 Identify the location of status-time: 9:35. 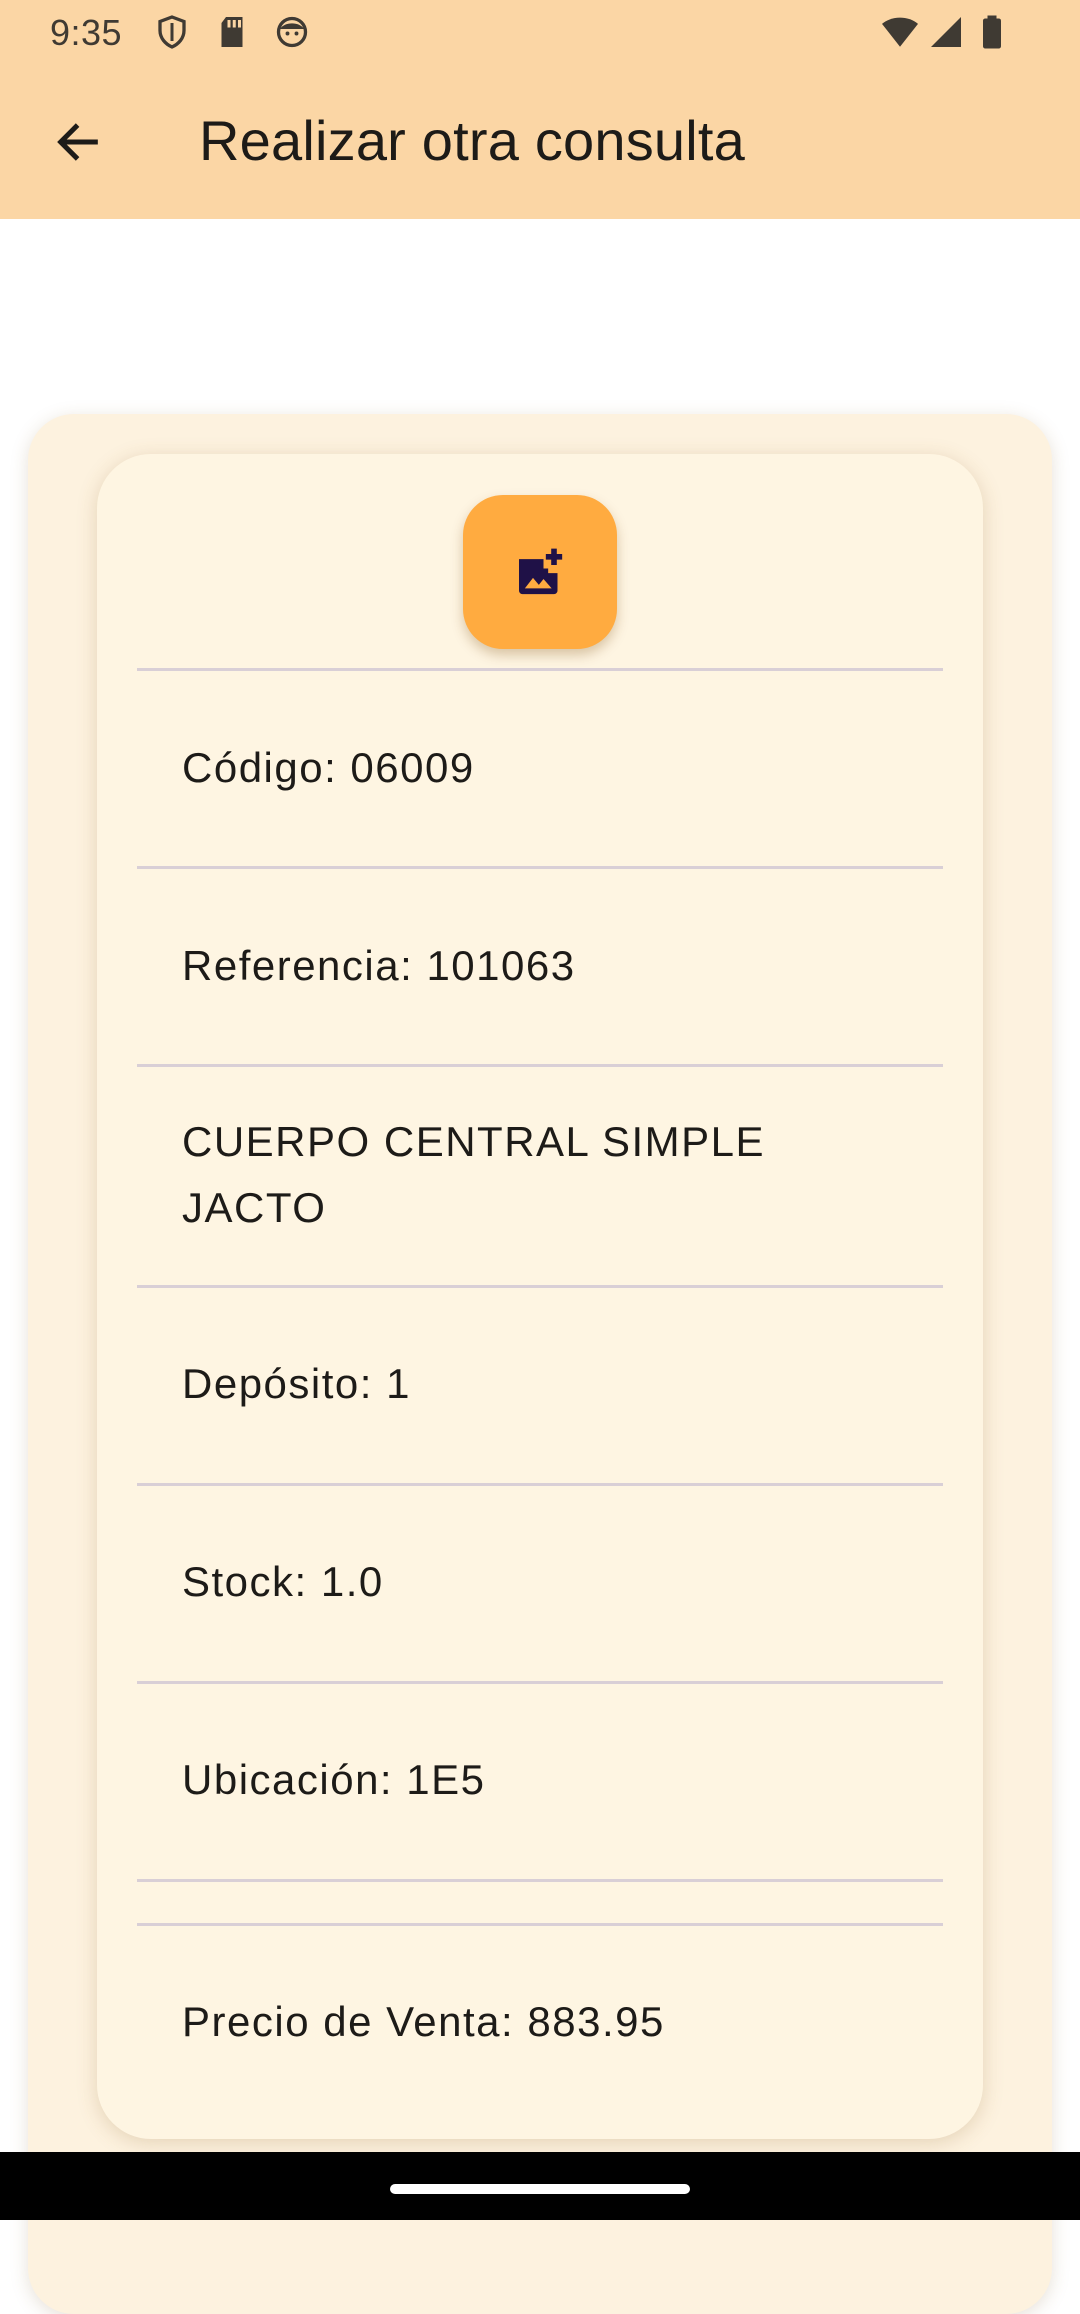
(86, 32).